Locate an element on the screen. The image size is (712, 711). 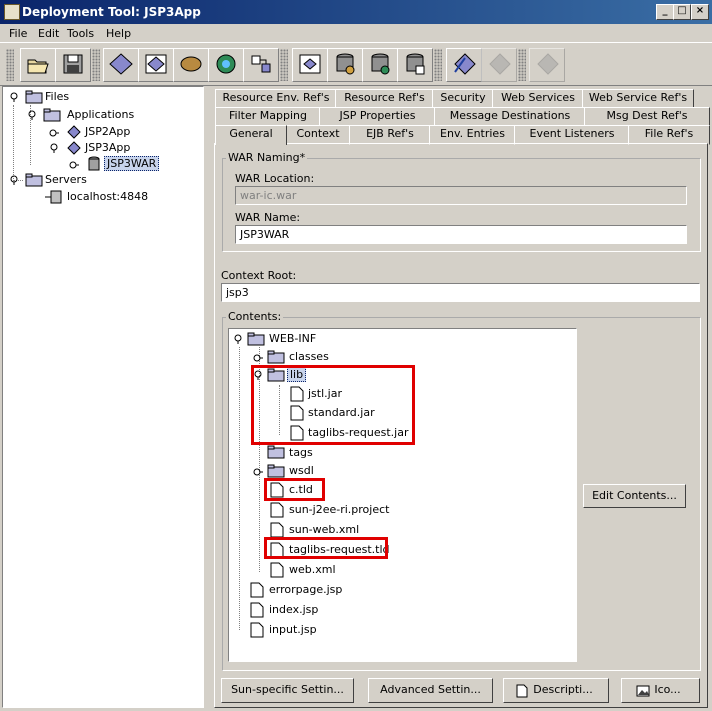
tree-node-localhost: localhost:4848 is located at coordinates (120, 197).